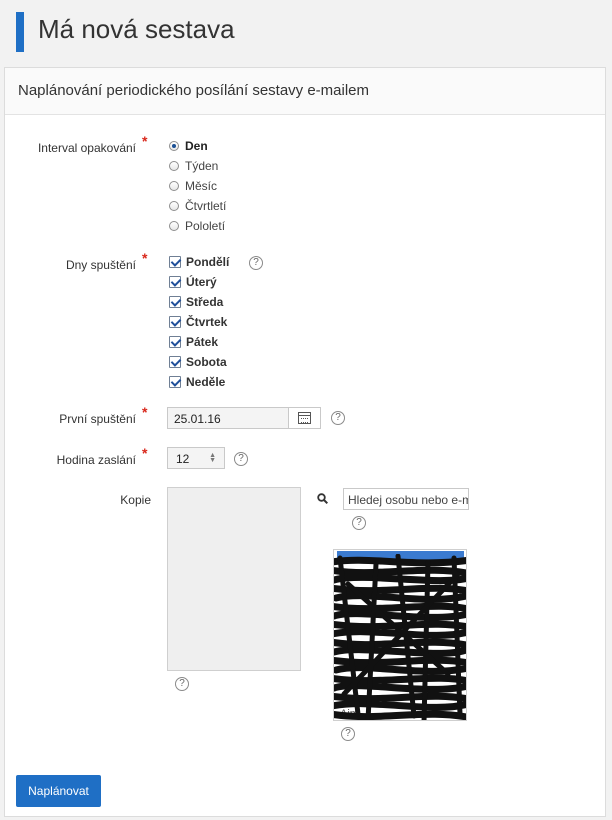  Describe the element at coordinates (234, 579) in the screenshot. I see `copy-selected-listbox` at that location.